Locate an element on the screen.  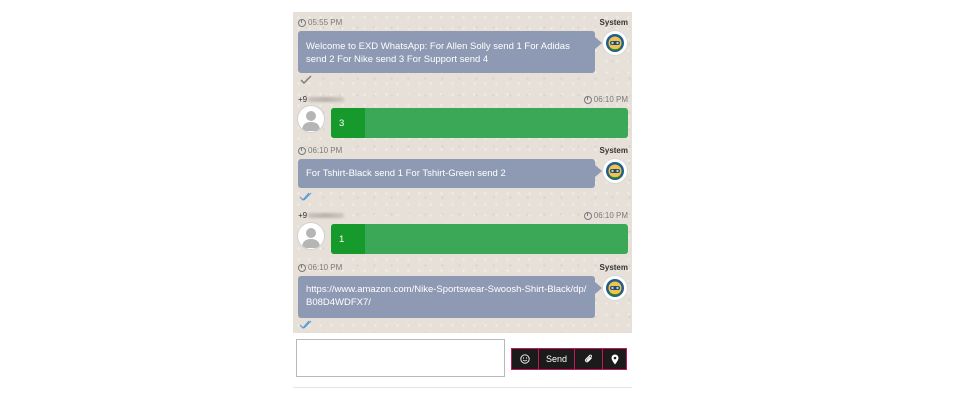
single-check-icon is located at coordinates (306, 79).